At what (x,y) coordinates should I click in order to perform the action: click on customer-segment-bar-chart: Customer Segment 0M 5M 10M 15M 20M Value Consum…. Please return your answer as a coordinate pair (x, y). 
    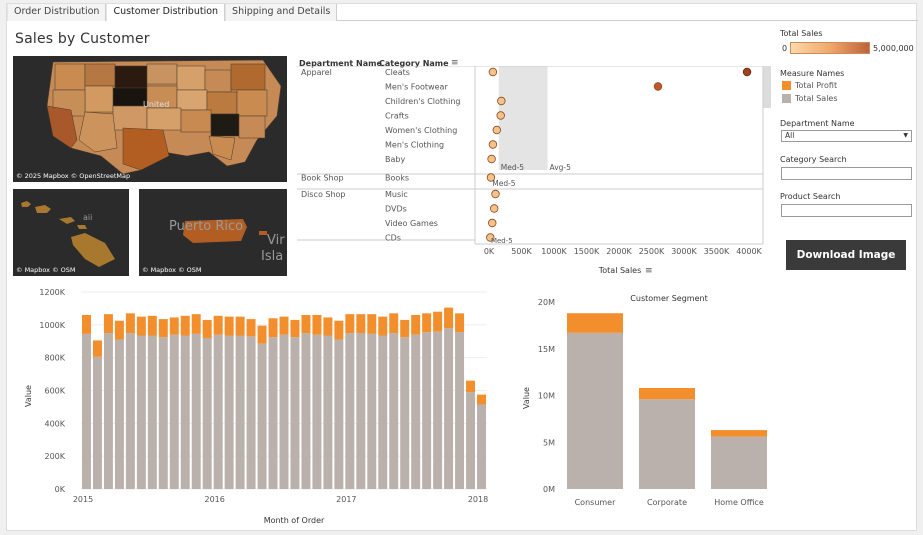
    Looking at the image, I should click on (644, 400).